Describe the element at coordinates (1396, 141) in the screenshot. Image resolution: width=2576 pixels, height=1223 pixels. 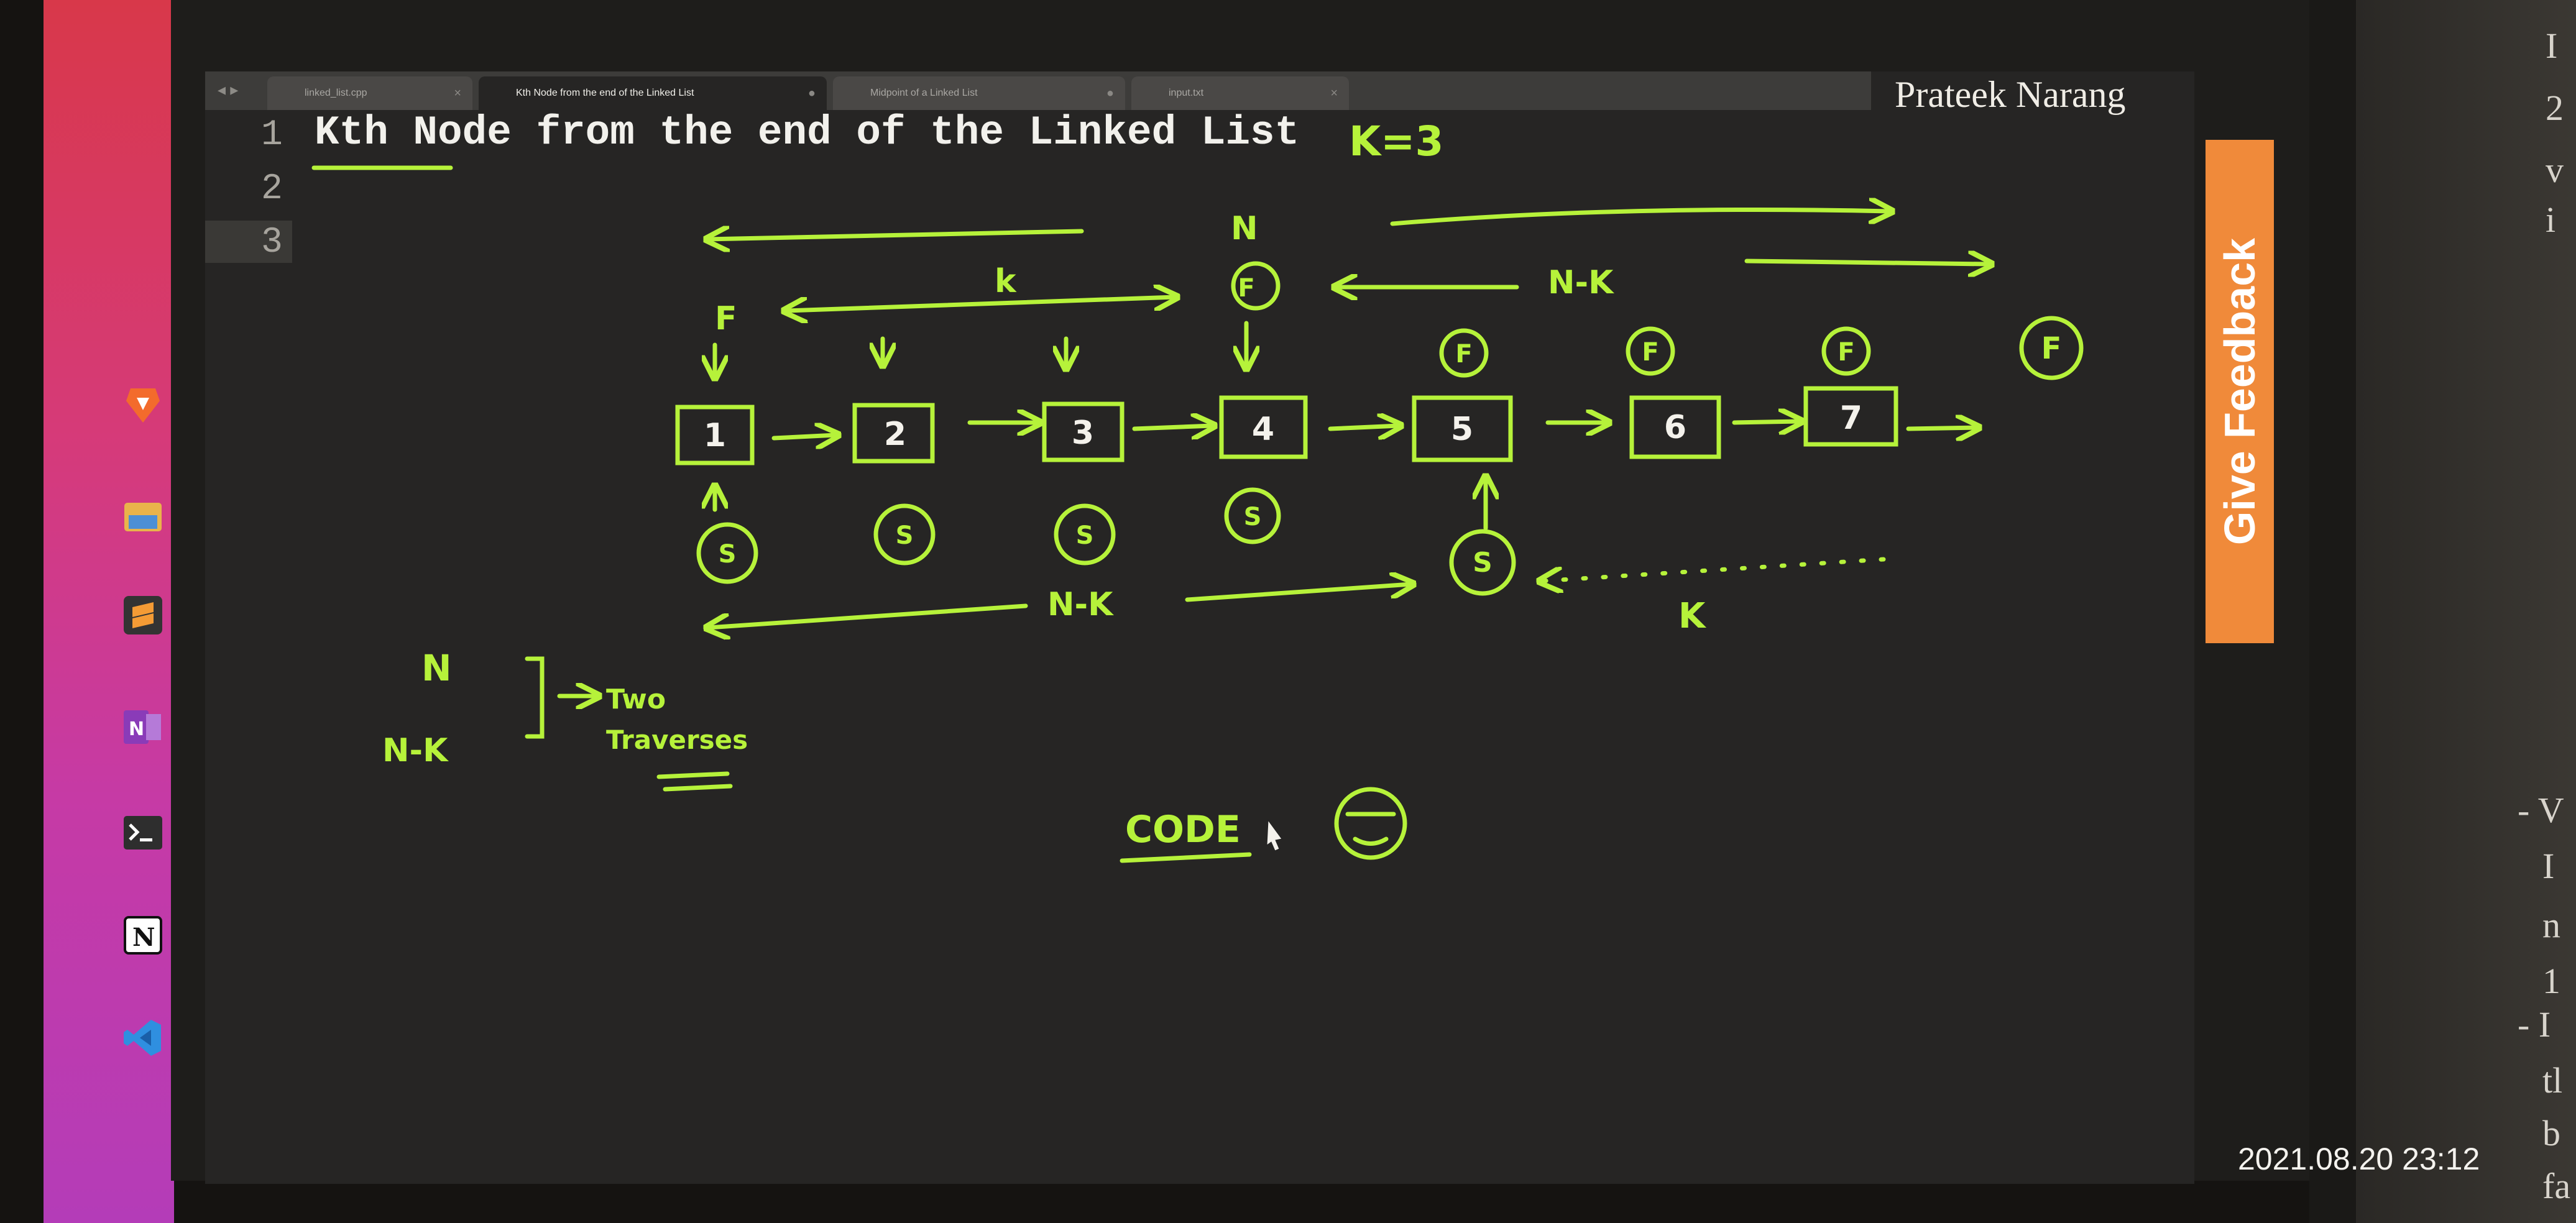
I see `k-equals-label: K=3` at that location.